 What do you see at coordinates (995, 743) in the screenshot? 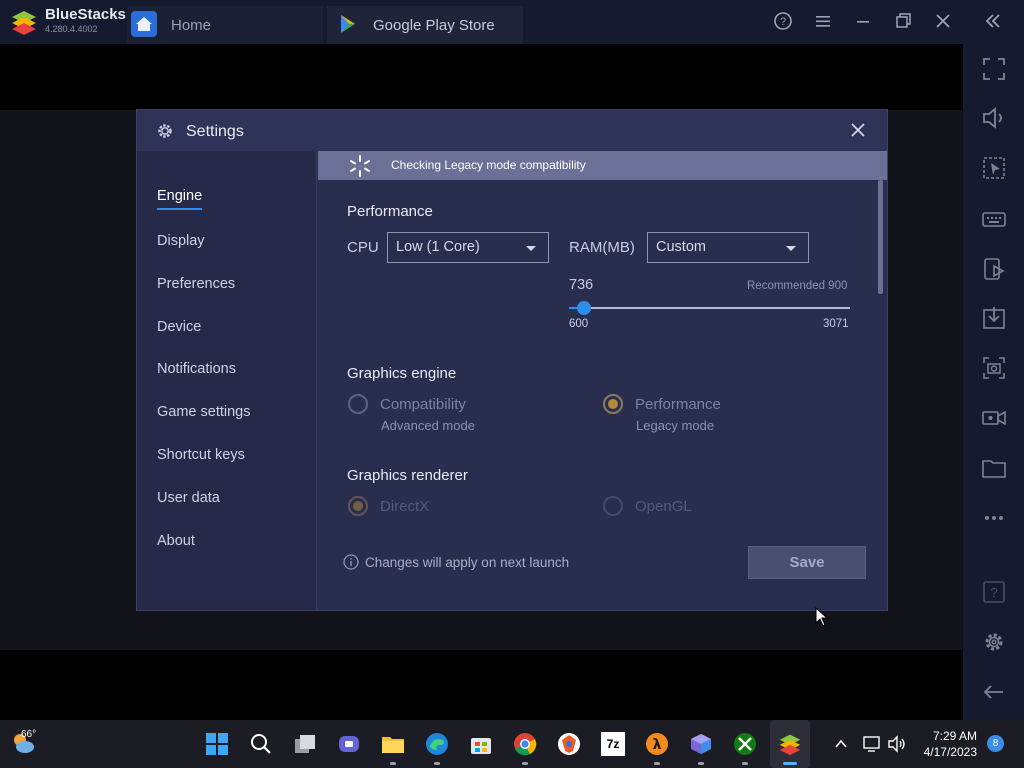
I see `notification-badge: 8` at bounding box center [995, 743].